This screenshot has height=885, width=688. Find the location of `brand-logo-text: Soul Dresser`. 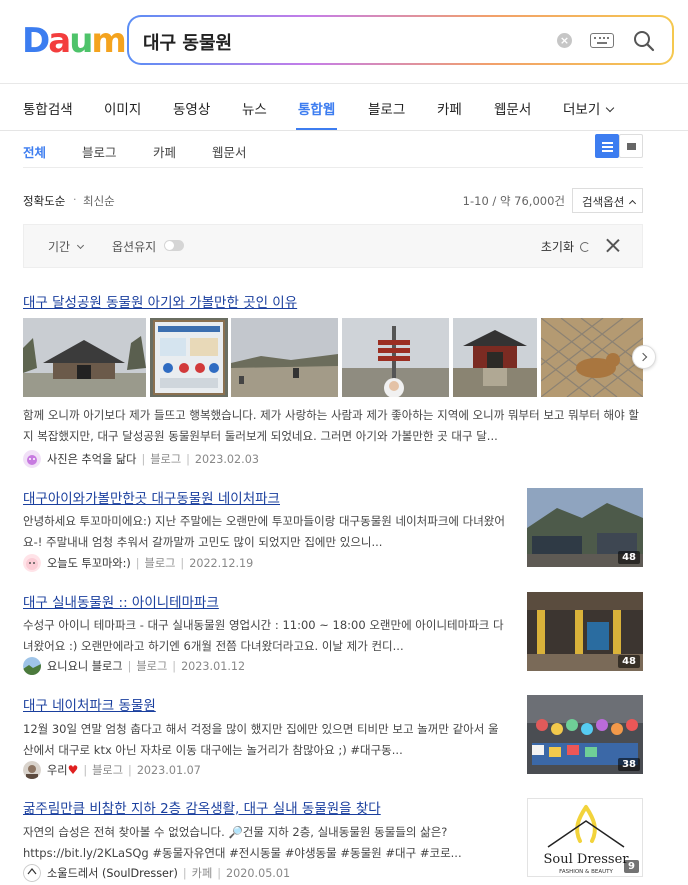

brand-logo-text: Soul Dresser is located at coordinates (587, 859).